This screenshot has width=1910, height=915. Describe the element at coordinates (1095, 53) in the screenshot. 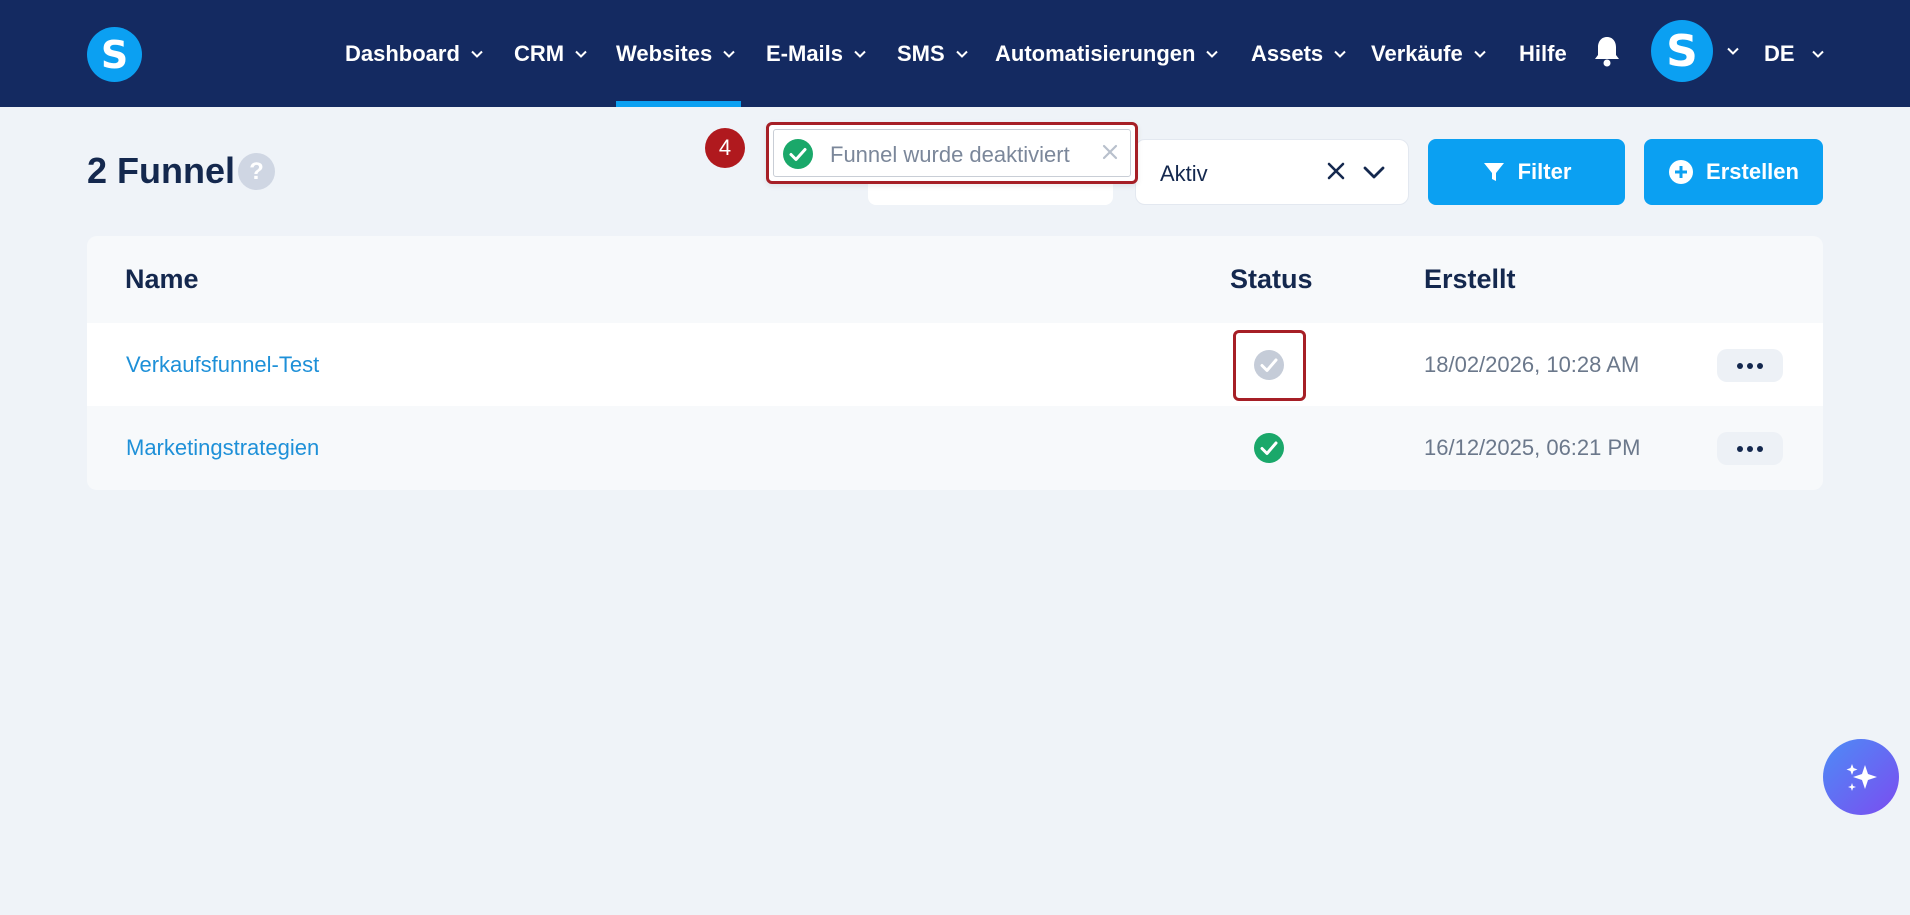

I see `nav-automatisierungen-label: Automatisierungen` at that location.